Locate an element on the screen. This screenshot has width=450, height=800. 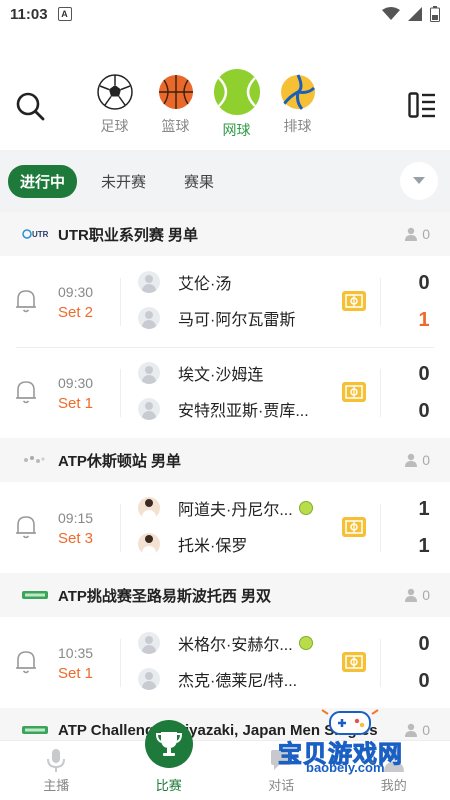
bottom-nav: 主播 比赛 对话 我的 is located at coordinates (225, 760).